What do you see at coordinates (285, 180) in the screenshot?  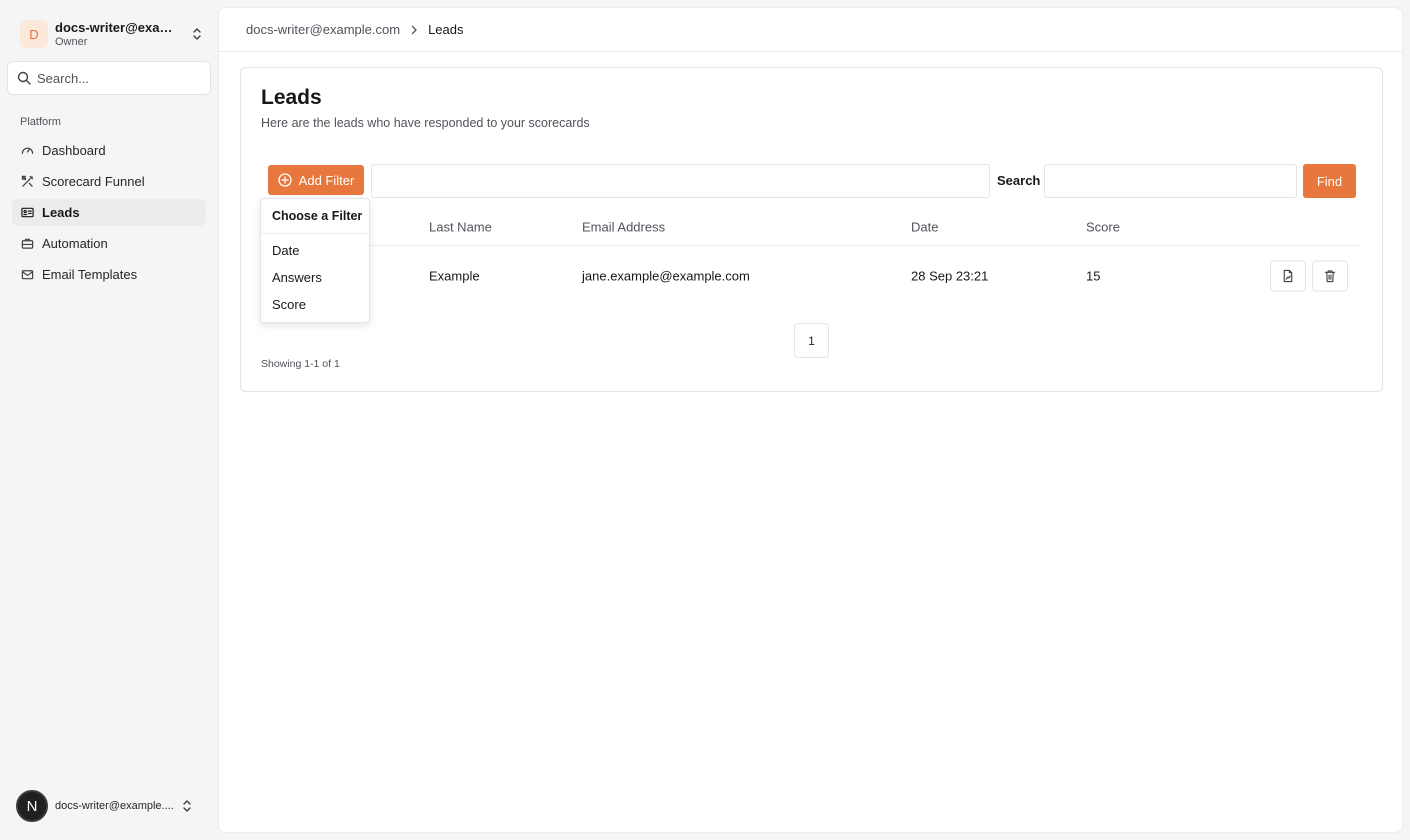 I see `plus-circle-icon` at bounding box center [285, 180].